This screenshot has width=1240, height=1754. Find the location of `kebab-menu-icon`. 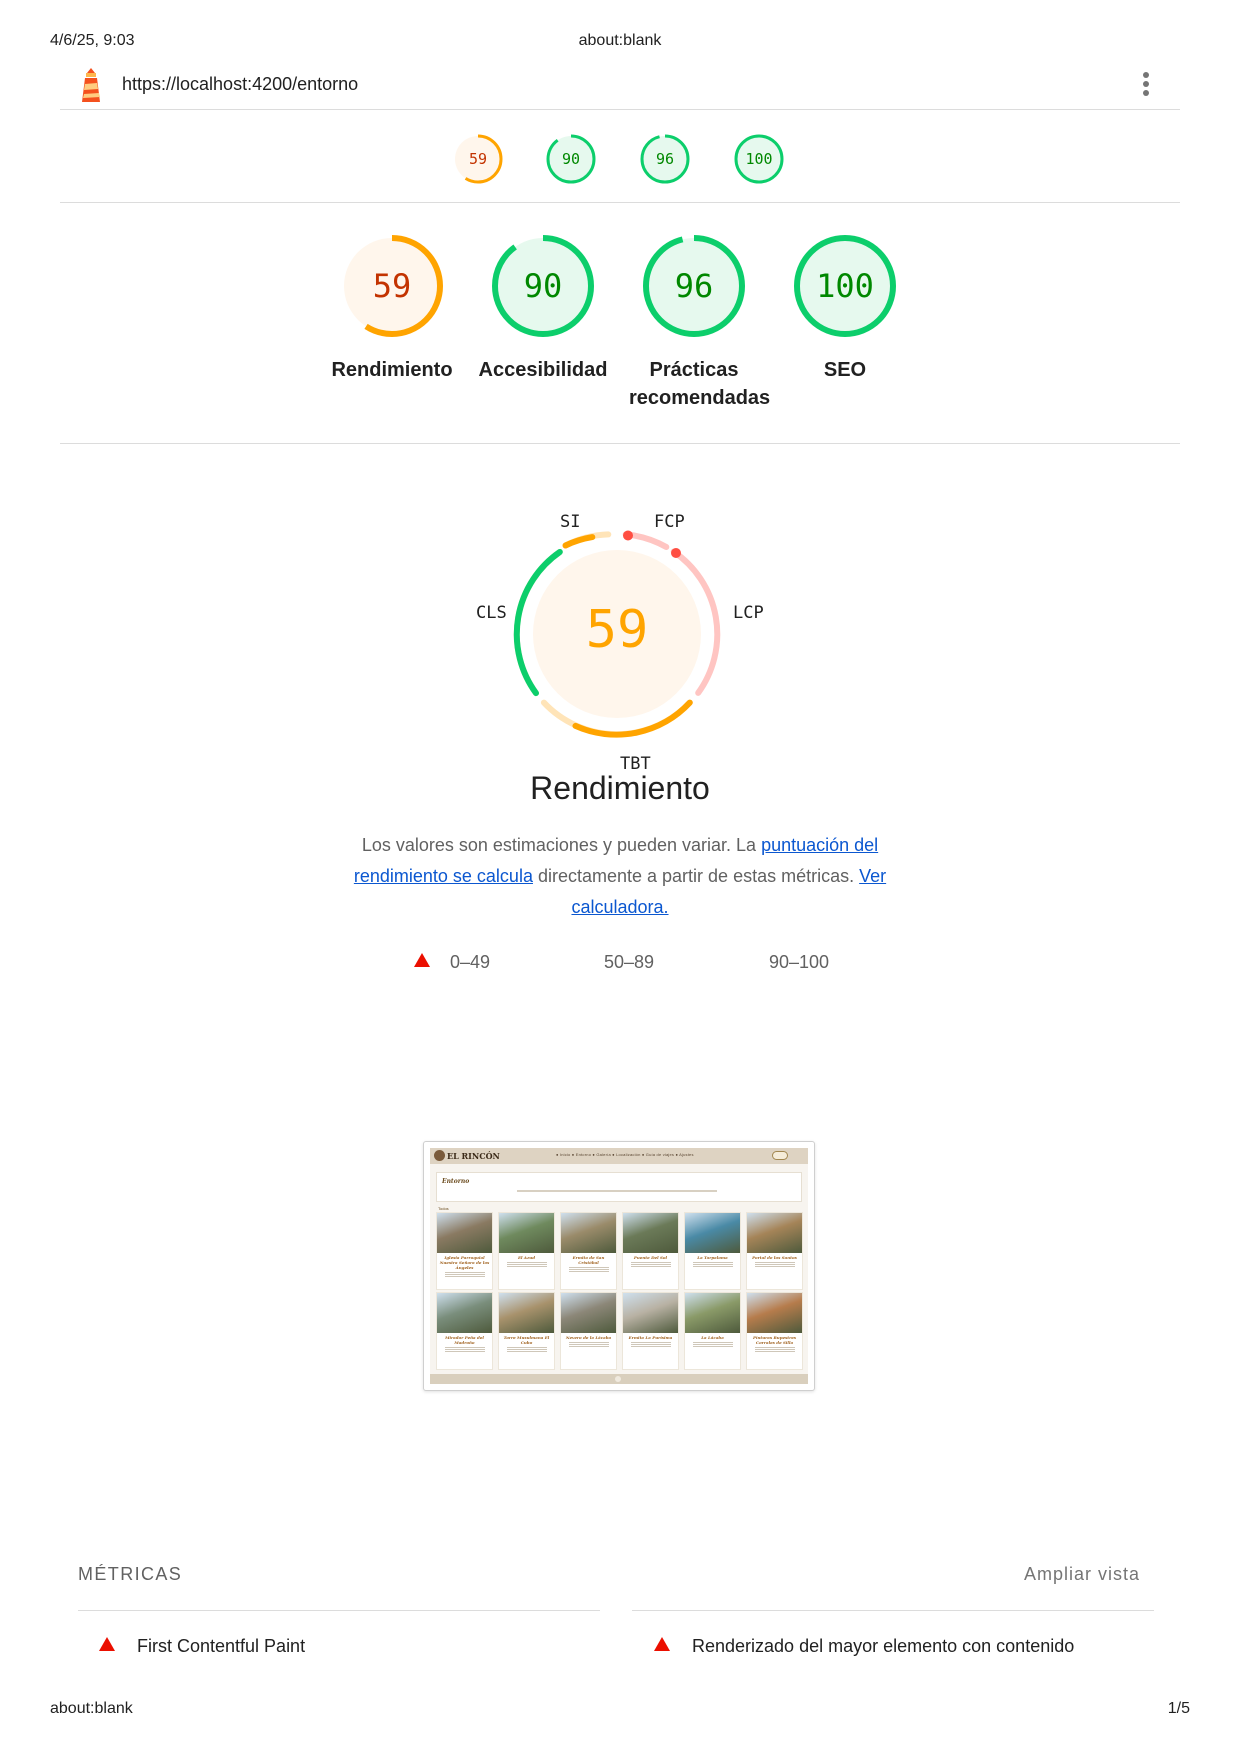

kebab-menu-icon is located at coordinates (1146, 85).